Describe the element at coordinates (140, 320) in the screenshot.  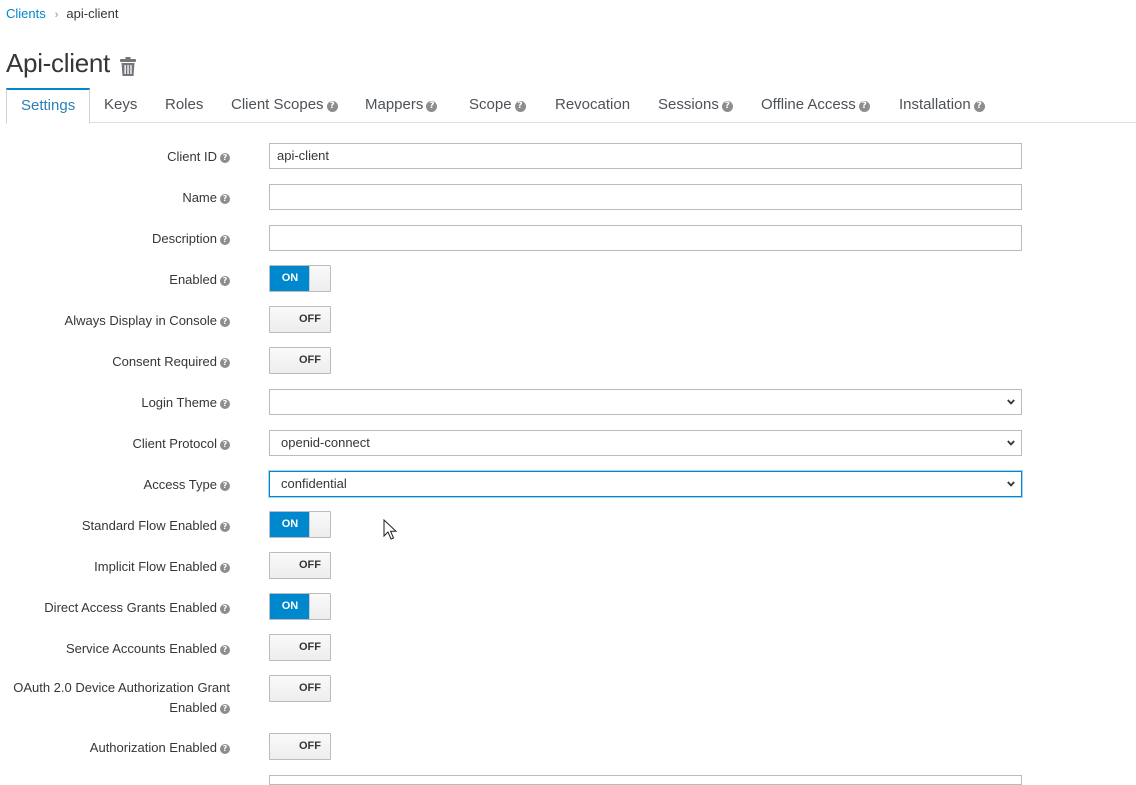
I see `field-label-text: Always Display in Console` at that location.